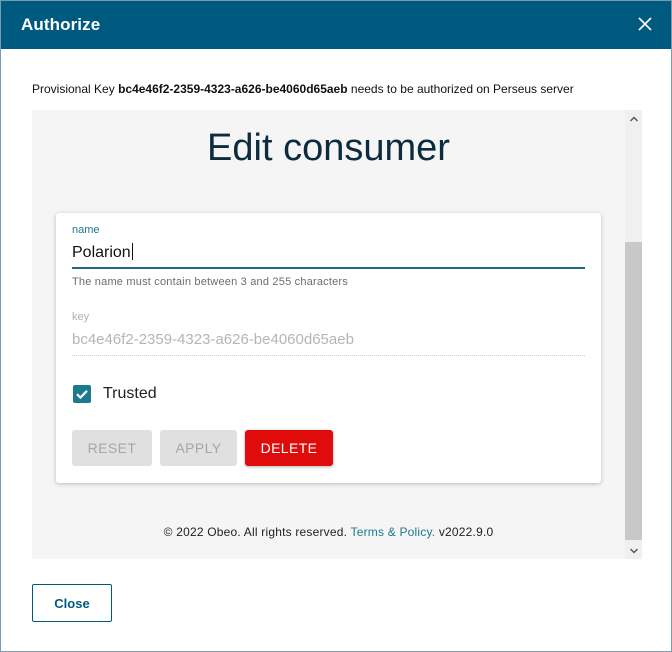 The width and height of the screenshot is (672, 652). I want to click on vertical-scrollbar, so click(633, 334).